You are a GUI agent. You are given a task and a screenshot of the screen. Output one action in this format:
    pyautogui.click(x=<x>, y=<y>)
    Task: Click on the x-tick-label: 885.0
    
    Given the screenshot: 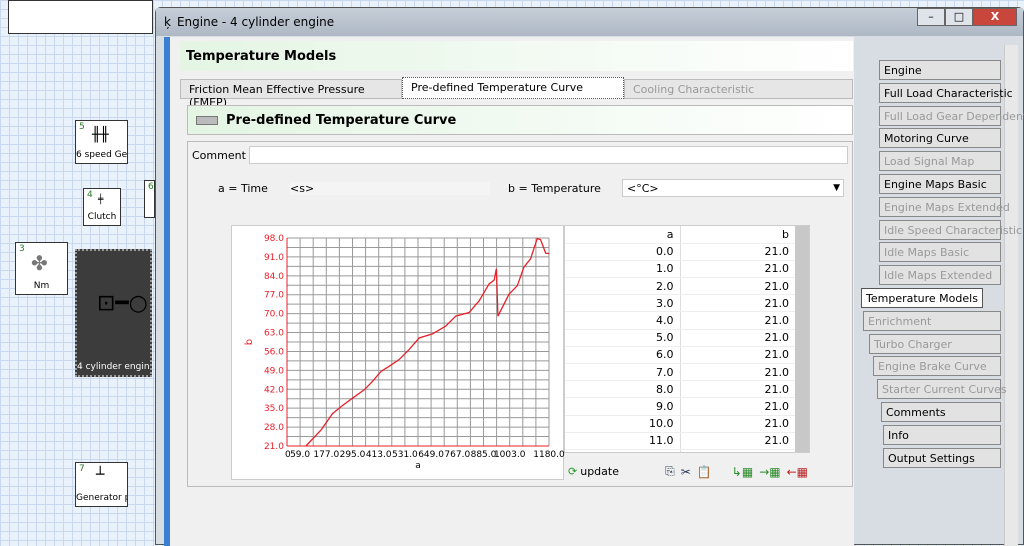 What is the action you would take?
    pyautogui.click(x=484, y=455)
    